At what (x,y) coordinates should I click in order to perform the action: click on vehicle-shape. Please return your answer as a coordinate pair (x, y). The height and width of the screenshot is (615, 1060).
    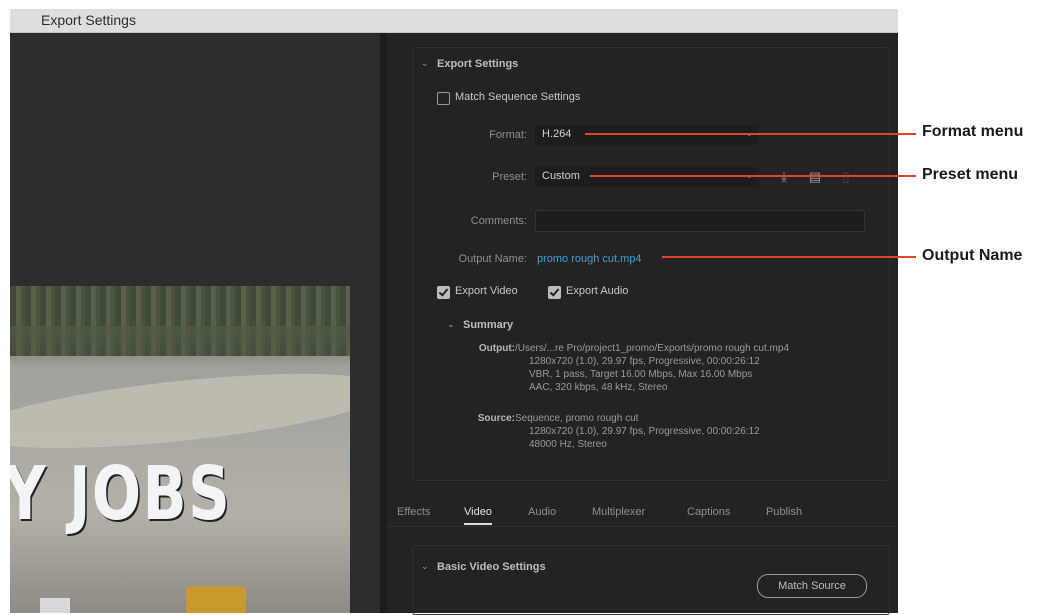
    Looking at the image, I should click on (55, 605).